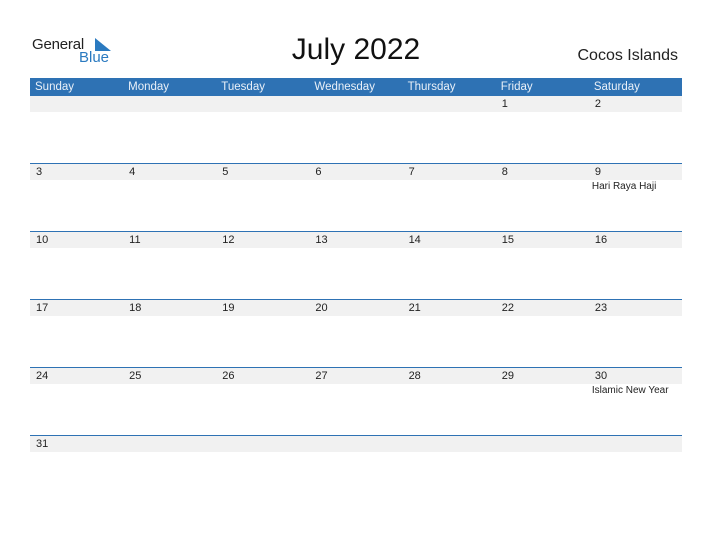 The height and width of the screenshot is (550, 712). Describe the element at coordinates (318, 172) in the screenshot. I see `day-number: 6` at that location.